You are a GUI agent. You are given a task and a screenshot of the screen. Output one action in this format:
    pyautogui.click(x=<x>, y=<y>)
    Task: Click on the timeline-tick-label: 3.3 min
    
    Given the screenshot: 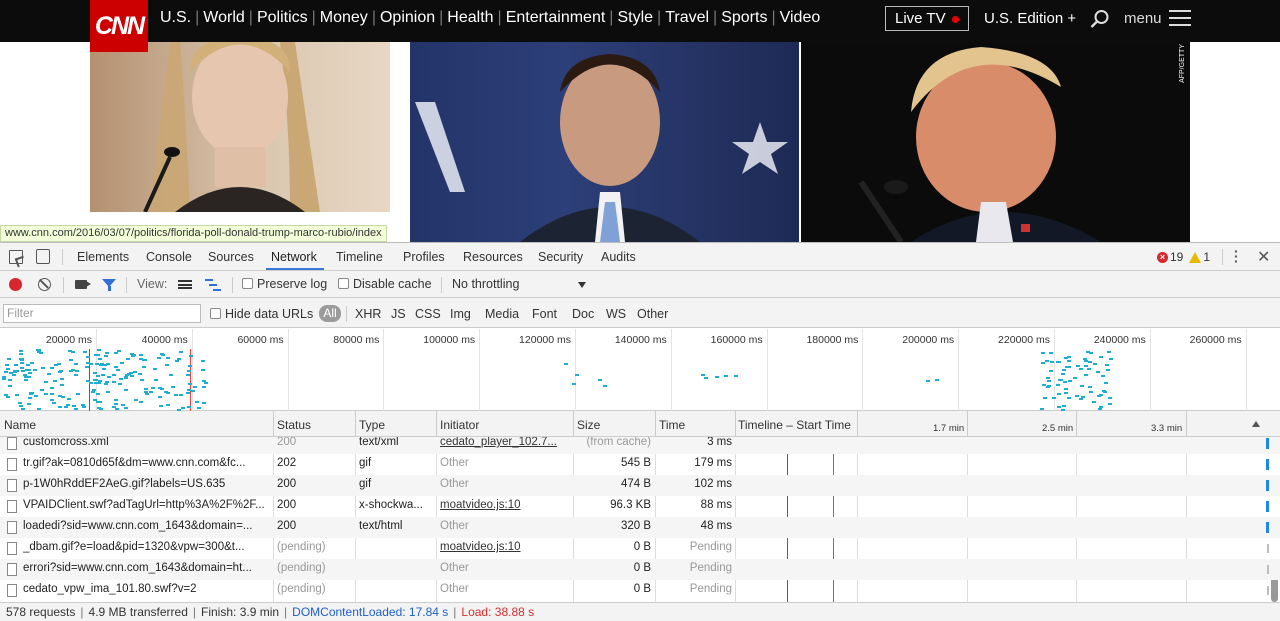 What is the action you would take?
    pyautogui.click(x=1167, y=428)
    